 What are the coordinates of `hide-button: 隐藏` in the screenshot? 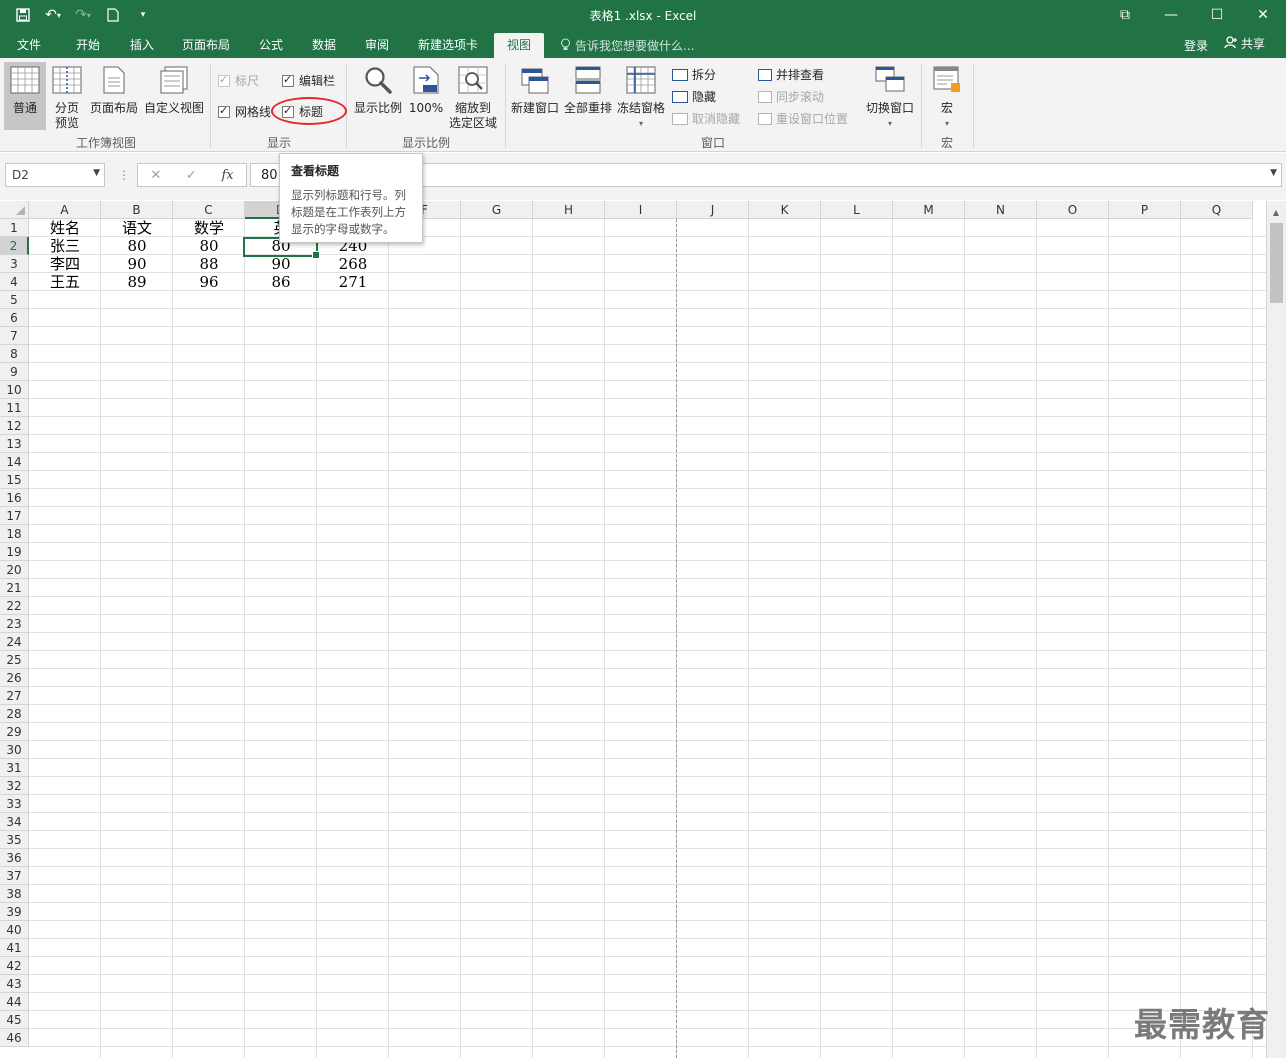 It's located at (694, 96).